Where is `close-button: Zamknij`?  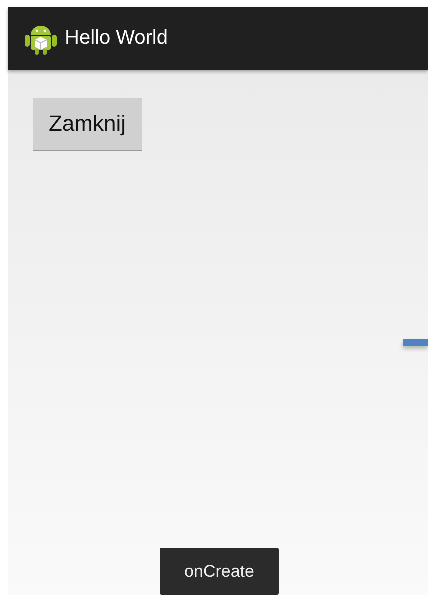
close-button: Zamknij is located at coordinates (87, 124).